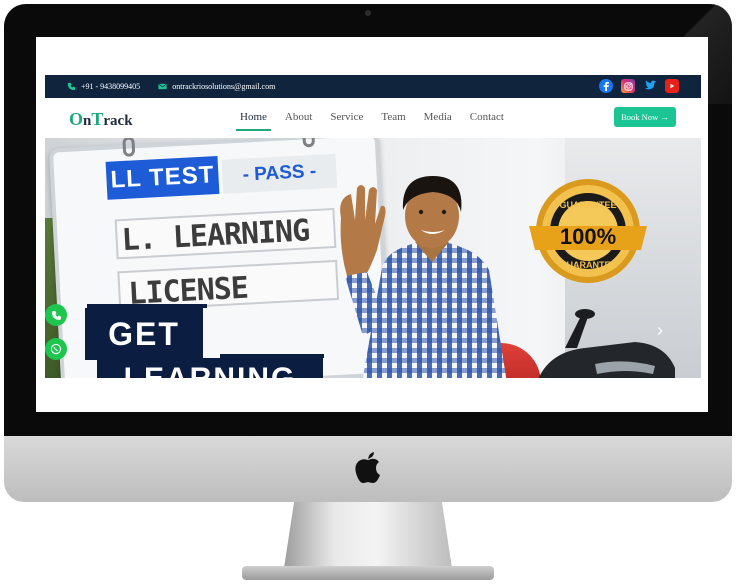  Describe the element at coordinates (672, 86) in the screenshot. I see `youtube-icon` at that location.